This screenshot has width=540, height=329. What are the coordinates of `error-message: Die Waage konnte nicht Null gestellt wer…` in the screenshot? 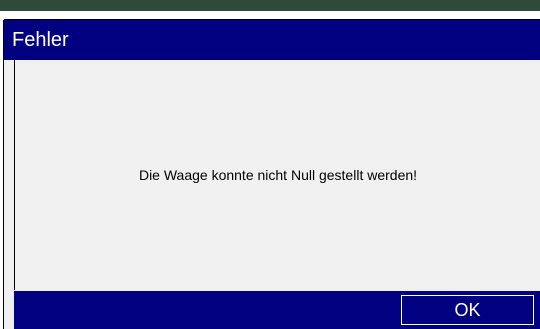 It's located at (278, 175).